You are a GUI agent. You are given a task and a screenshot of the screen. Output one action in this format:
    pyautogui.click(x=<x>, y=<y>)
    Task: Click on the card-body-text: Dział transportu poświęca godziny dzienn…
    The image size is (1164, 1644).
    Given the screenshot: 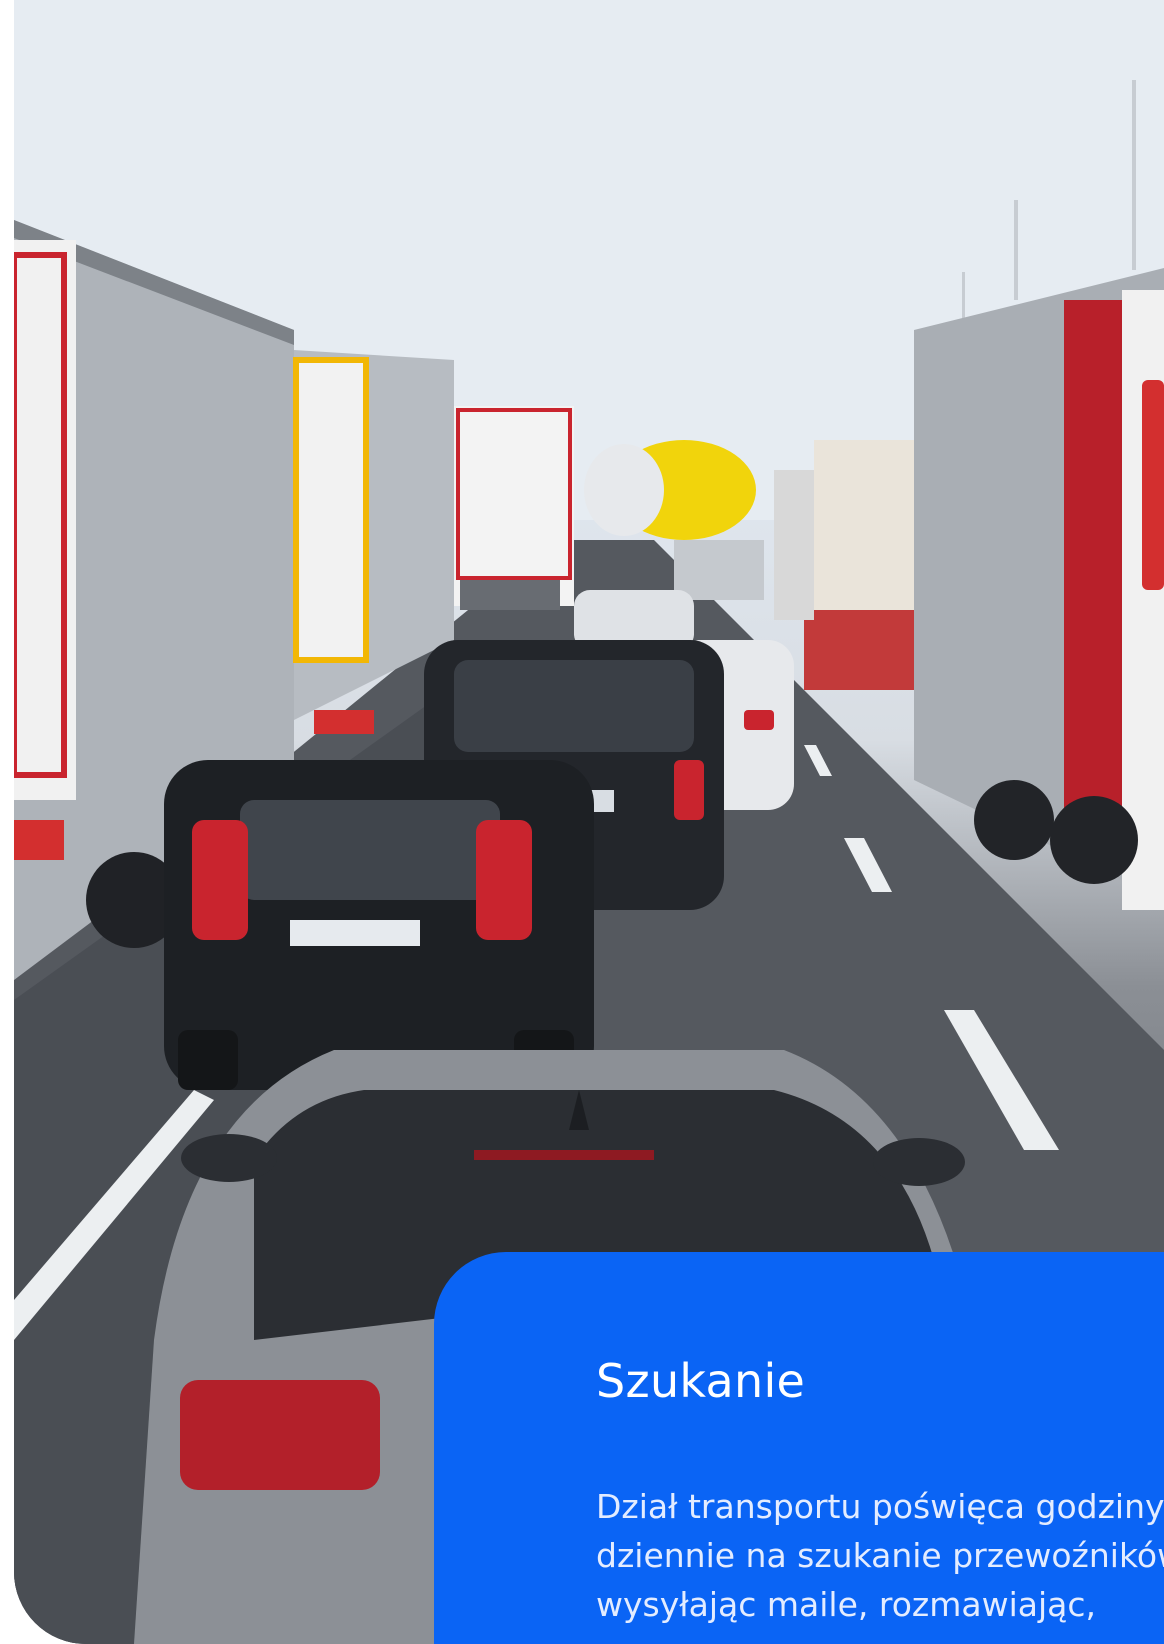 What is the action you would take?
    pyautogui.click(x=880, y=1555)
    